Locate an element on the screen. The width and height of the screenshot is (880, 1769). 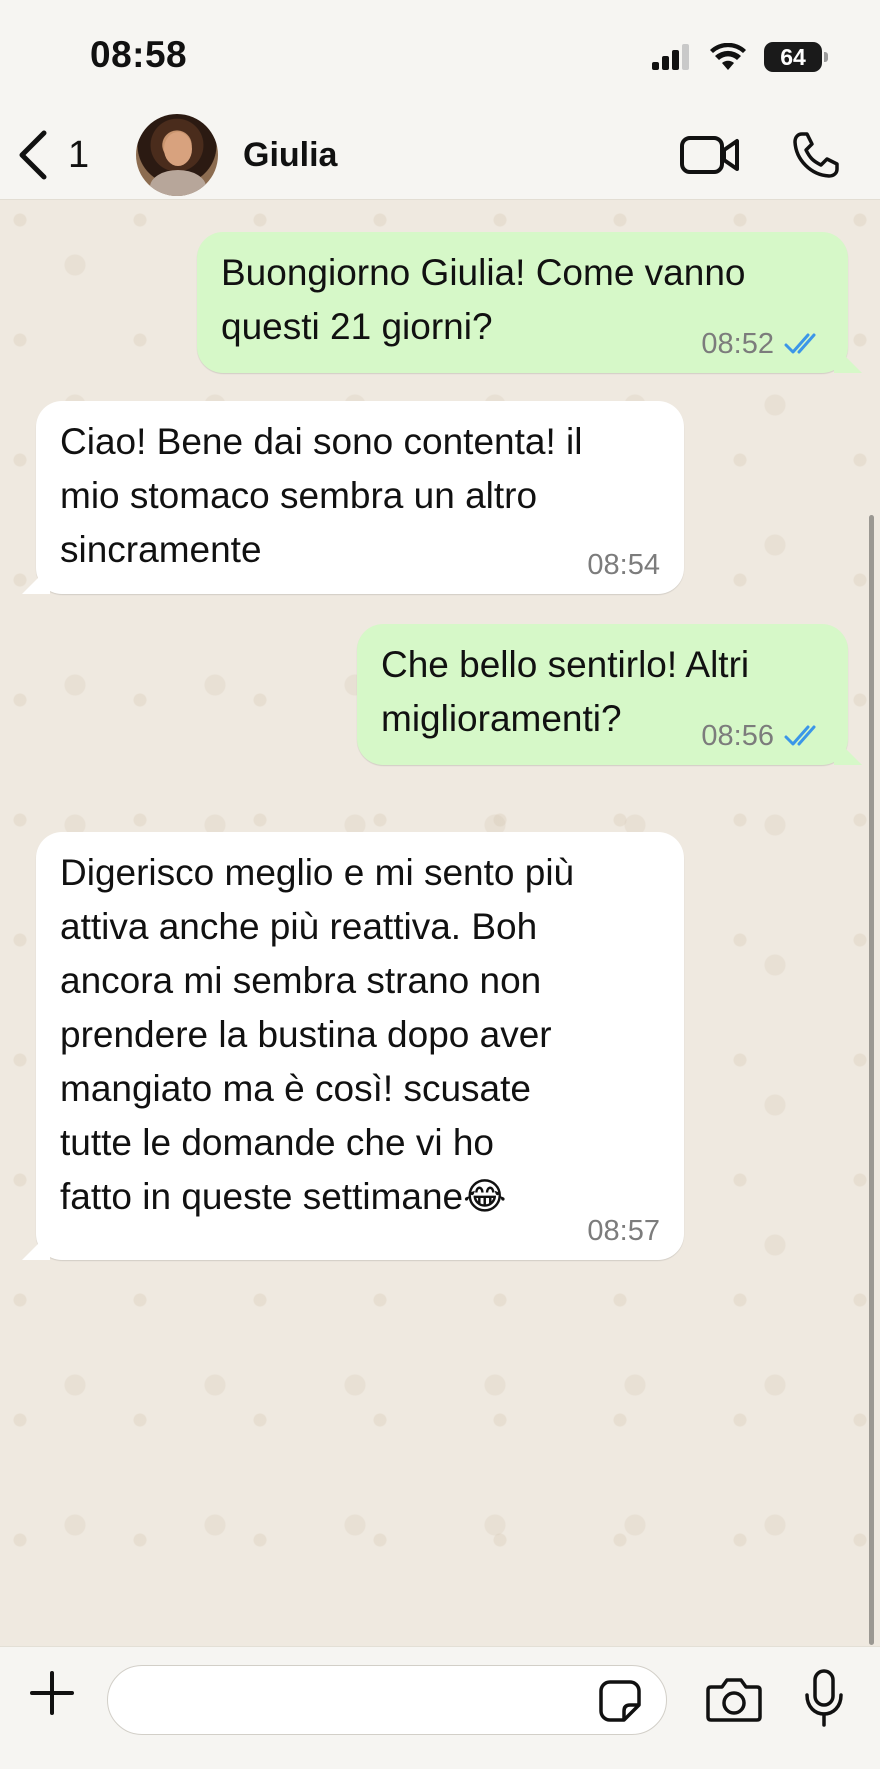
camera-icon is located at coordinates (734, 1699).